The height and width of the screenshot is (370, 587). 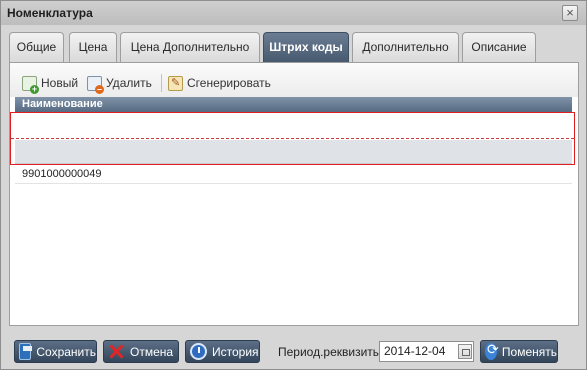 I want to click on toolbar-divider, so click(x=161, y=83).